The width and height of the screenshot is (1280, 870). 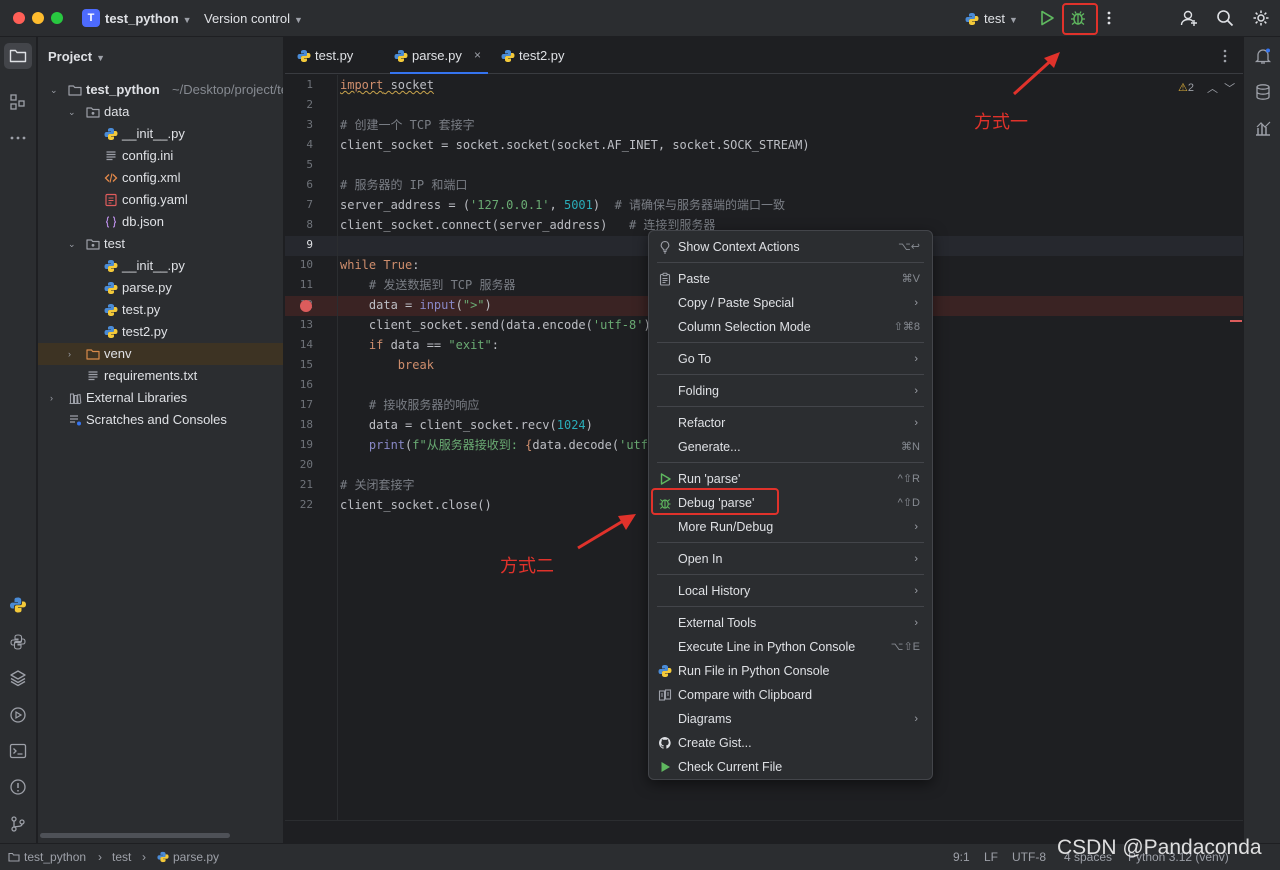 I want to click on python-packages-icon, so click(x=18, y=605).